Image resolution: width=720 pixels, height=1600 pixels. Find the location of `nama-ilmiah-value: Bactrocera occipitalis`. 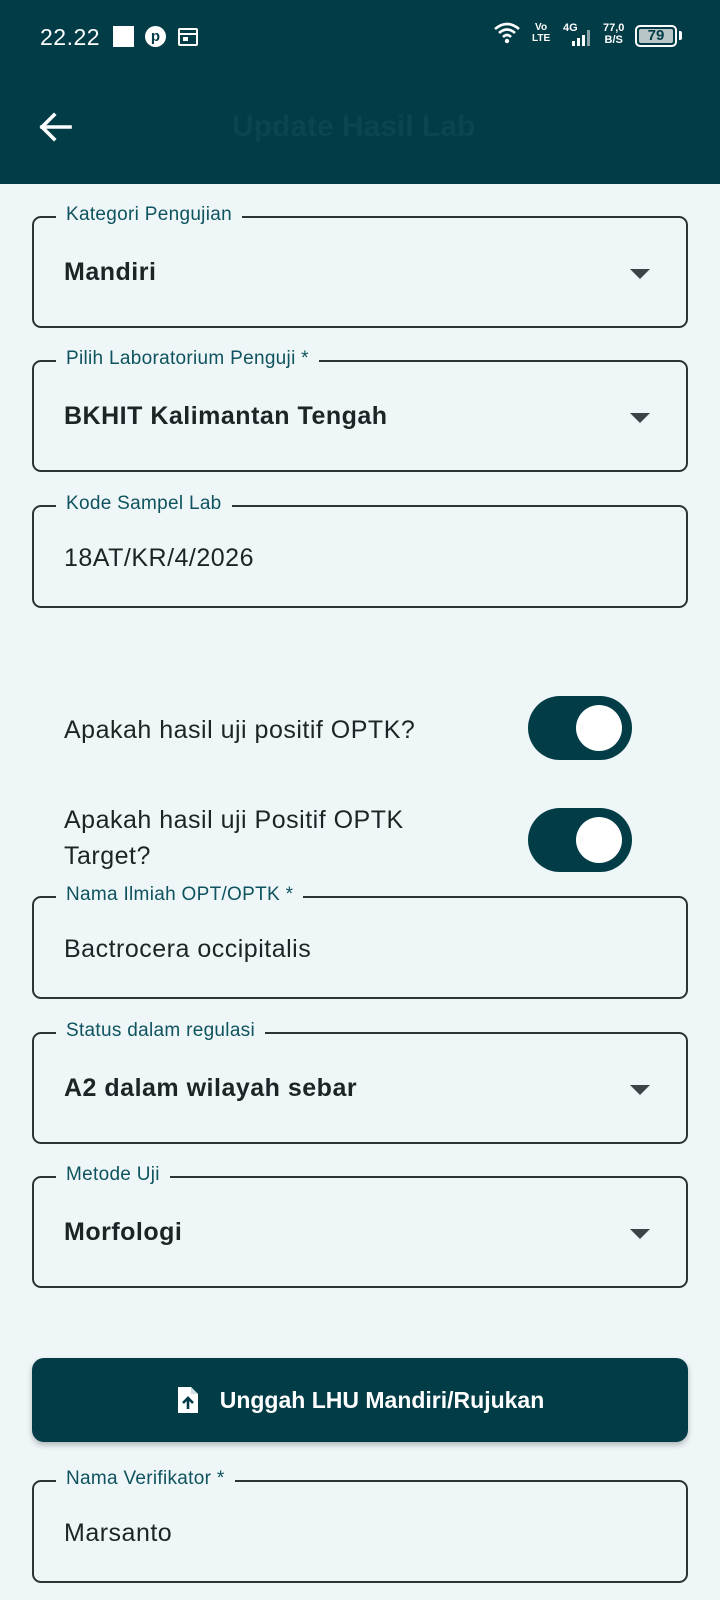

nama-ilmiah-value: Bactrocera occipitalis is located at coordinates (188, 949).